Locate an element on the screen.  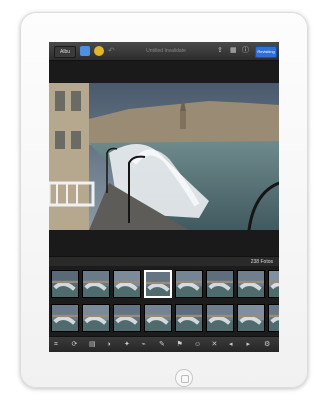
grid-icon: ▦ is located at coordinates (233, 51).